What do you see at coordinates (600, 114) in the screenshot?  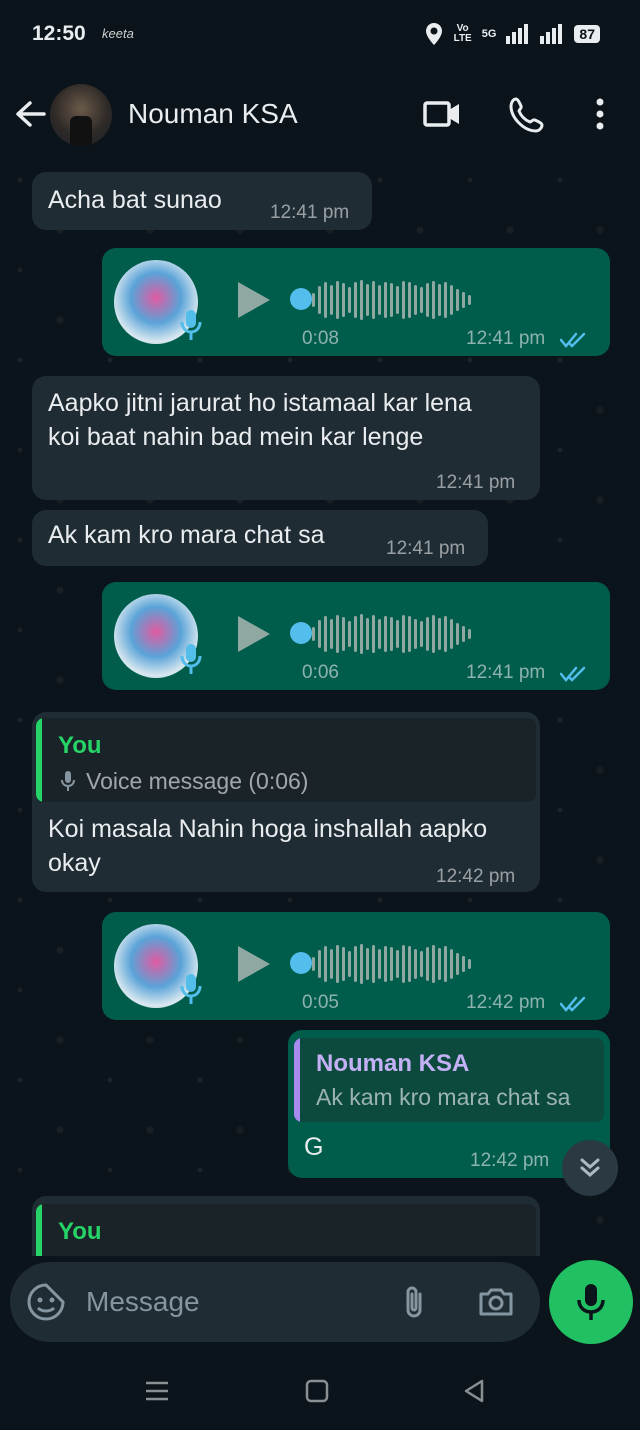 I see `more-options-icon` at bounding box center [600, 114].